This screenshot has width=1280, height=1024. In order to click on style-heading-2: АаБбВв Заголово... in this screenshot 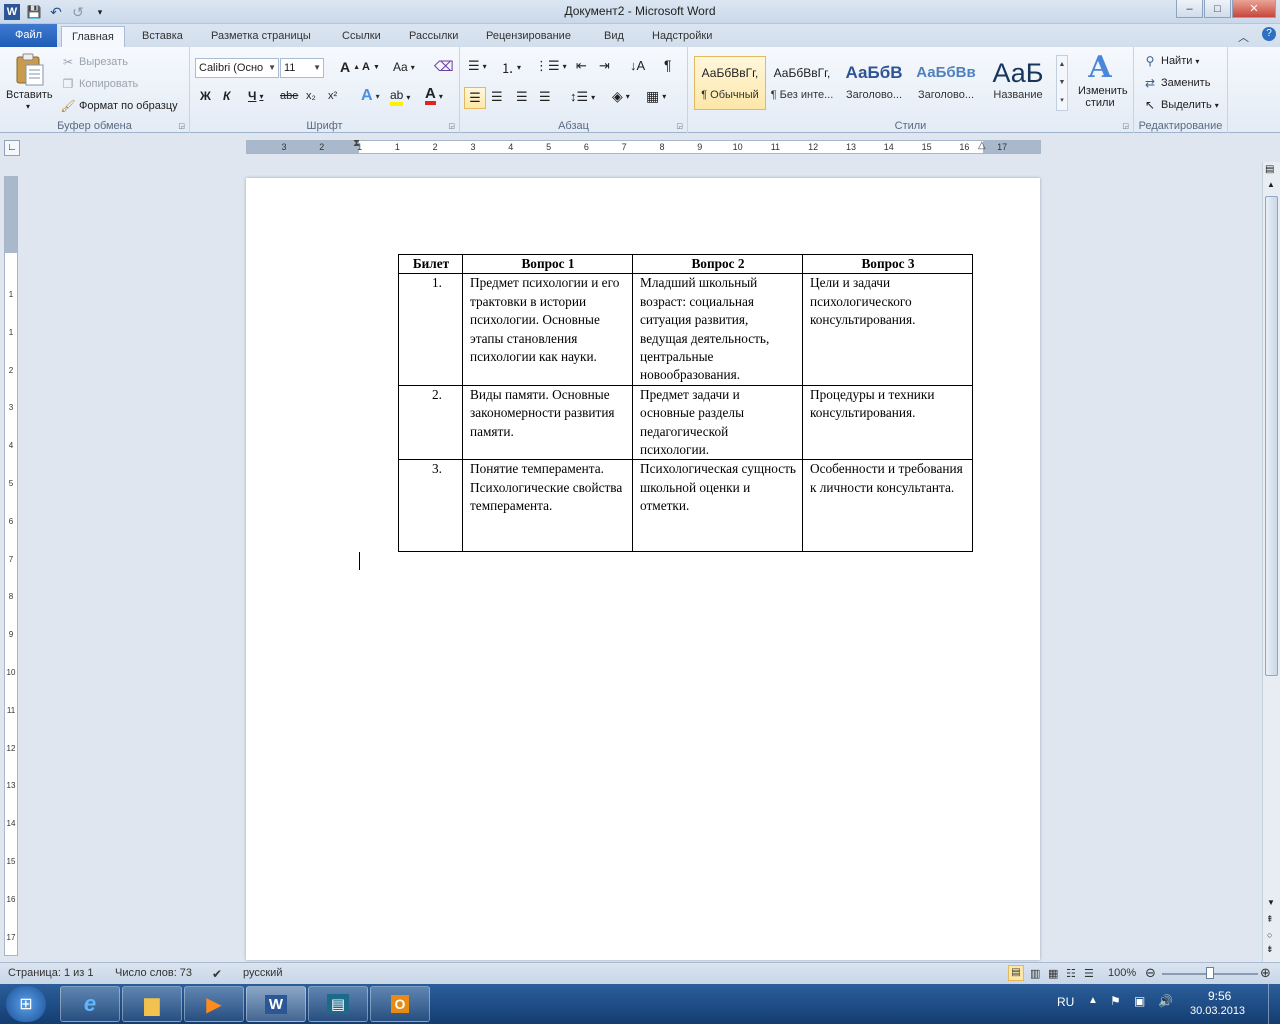, I will do `click(946, 83)`.